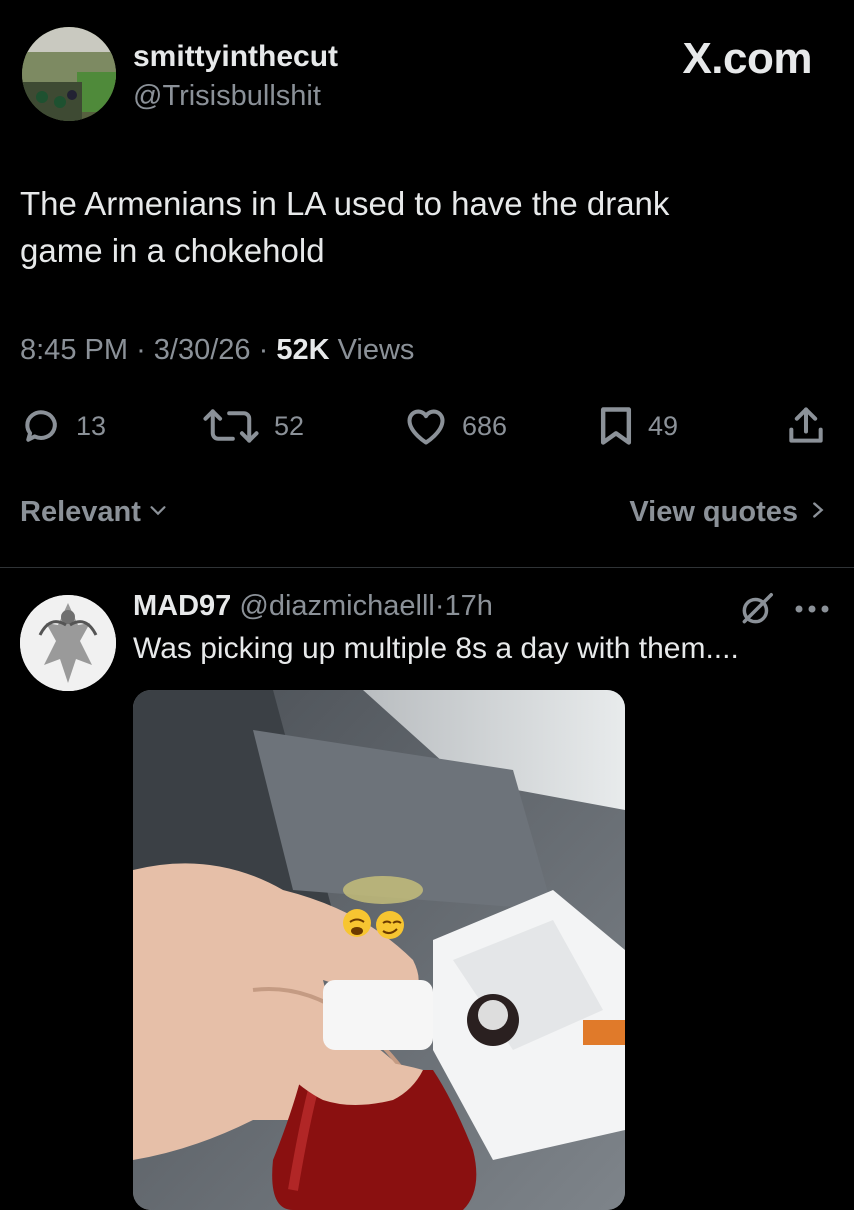  What do you see at coordinates (616, 426) in the screenshot?
I see `bookmark-icon` at bounding box center [616, 426].